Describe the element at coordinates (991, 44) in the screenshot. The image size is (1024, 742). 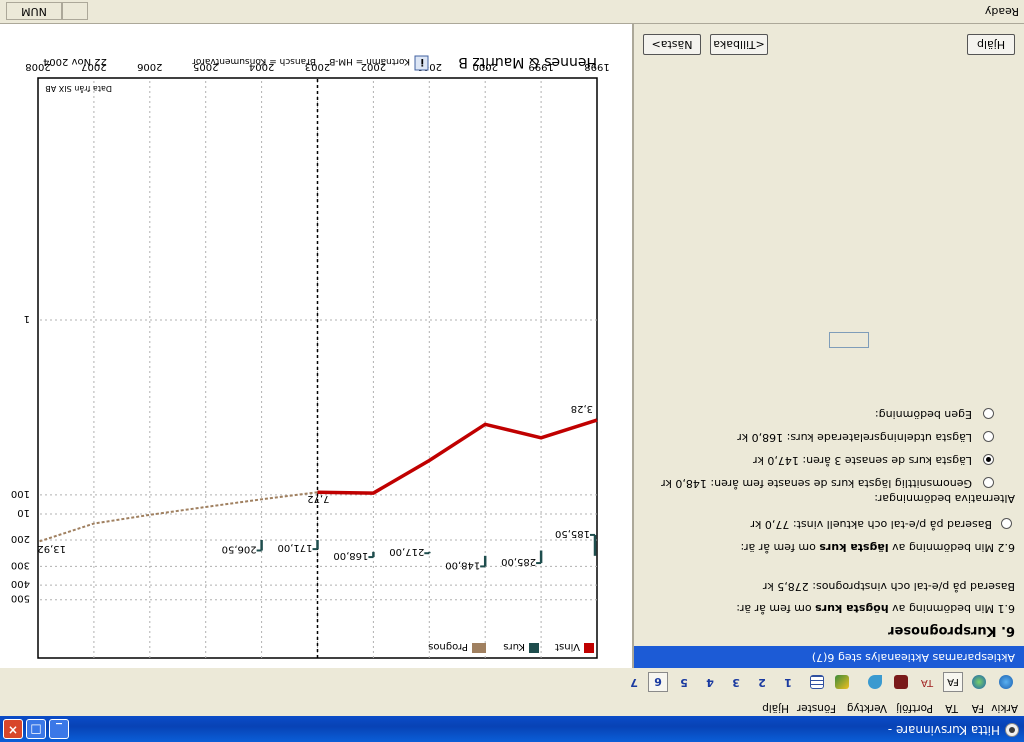
I see `help-button: Hjälp` at that location.